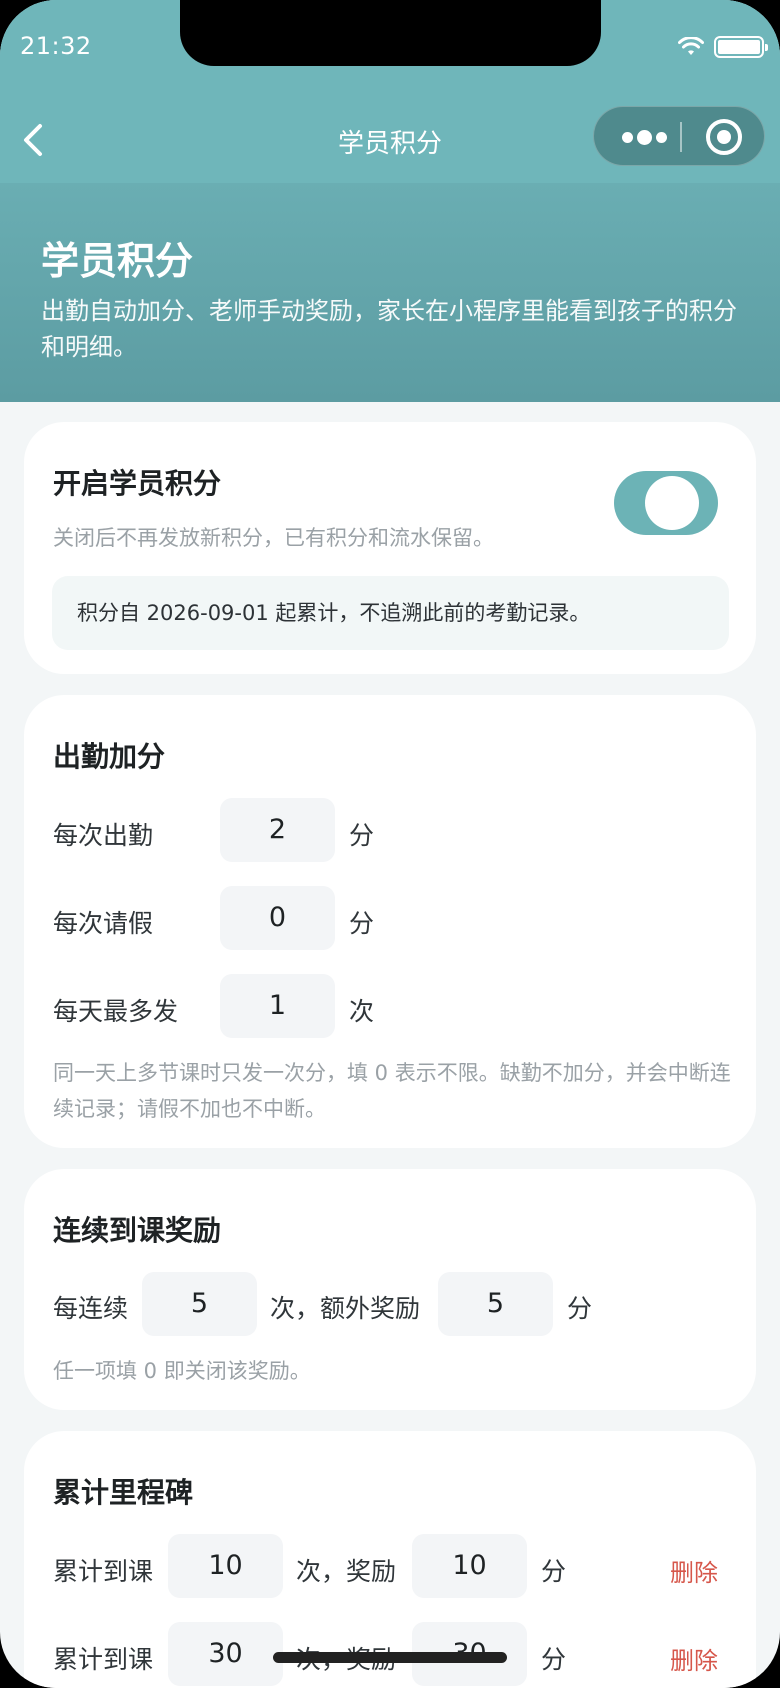 The image size is (780, 1688). What do you see at coordinates (362, 835) in the screenshot?
I see `per-attendance-unit: 分` at bounding box center [362, 835].